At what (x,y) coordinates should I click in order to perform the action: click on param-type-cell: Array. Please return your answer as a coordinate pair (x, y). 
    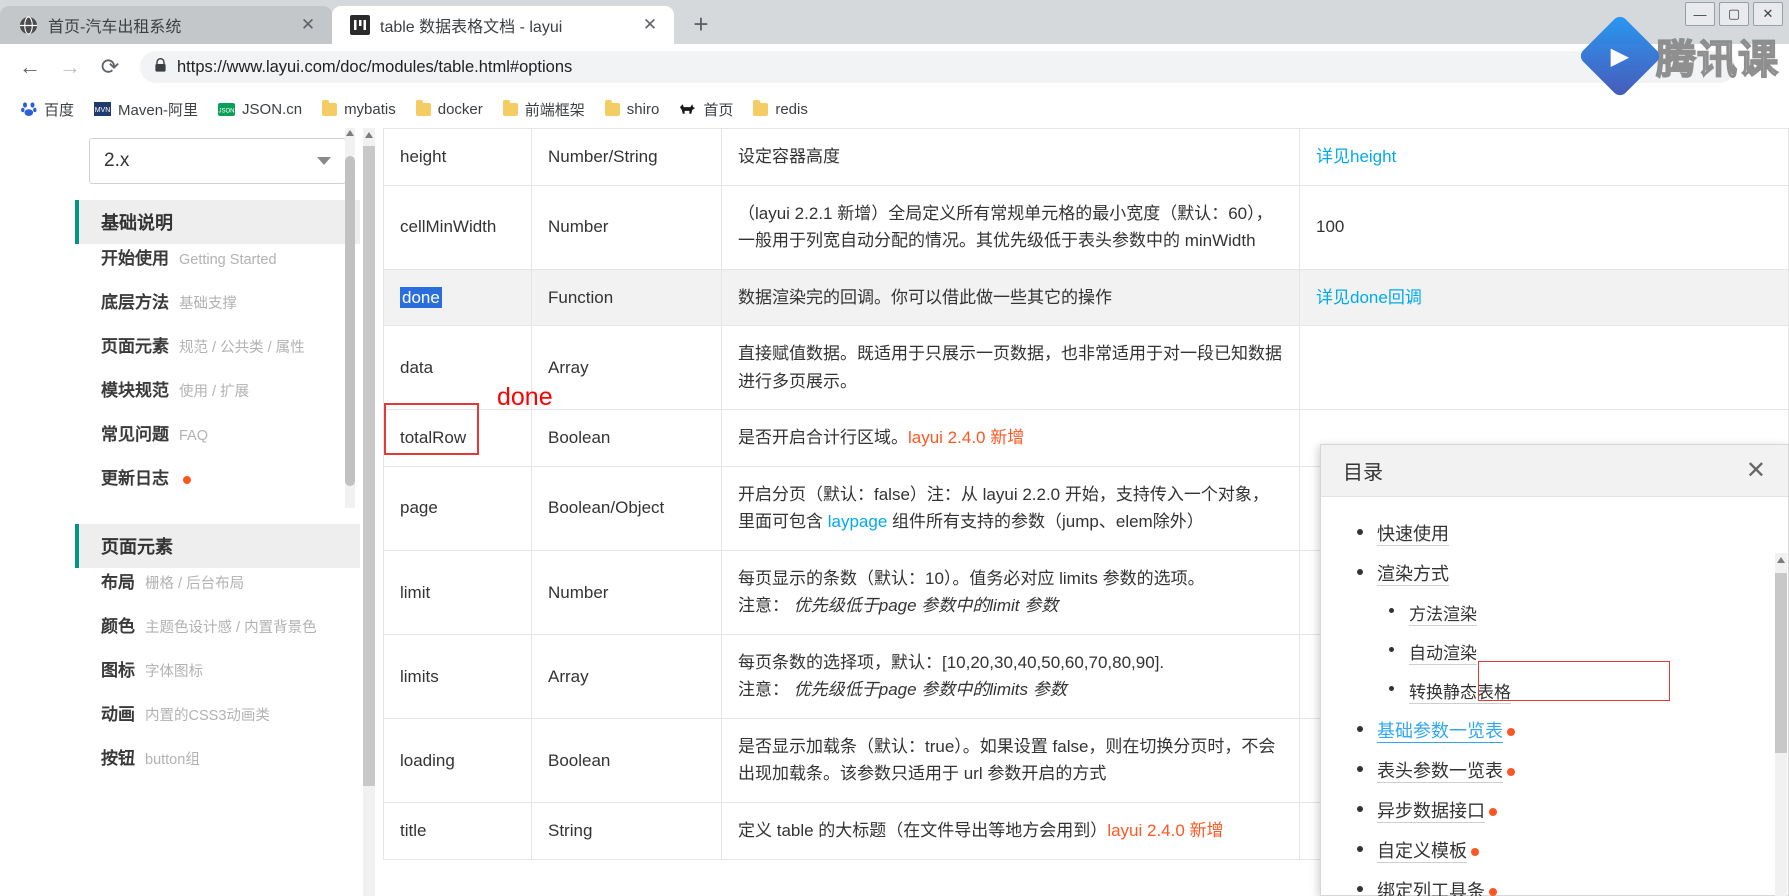
    Looking at the image, I should click on (626, 676).